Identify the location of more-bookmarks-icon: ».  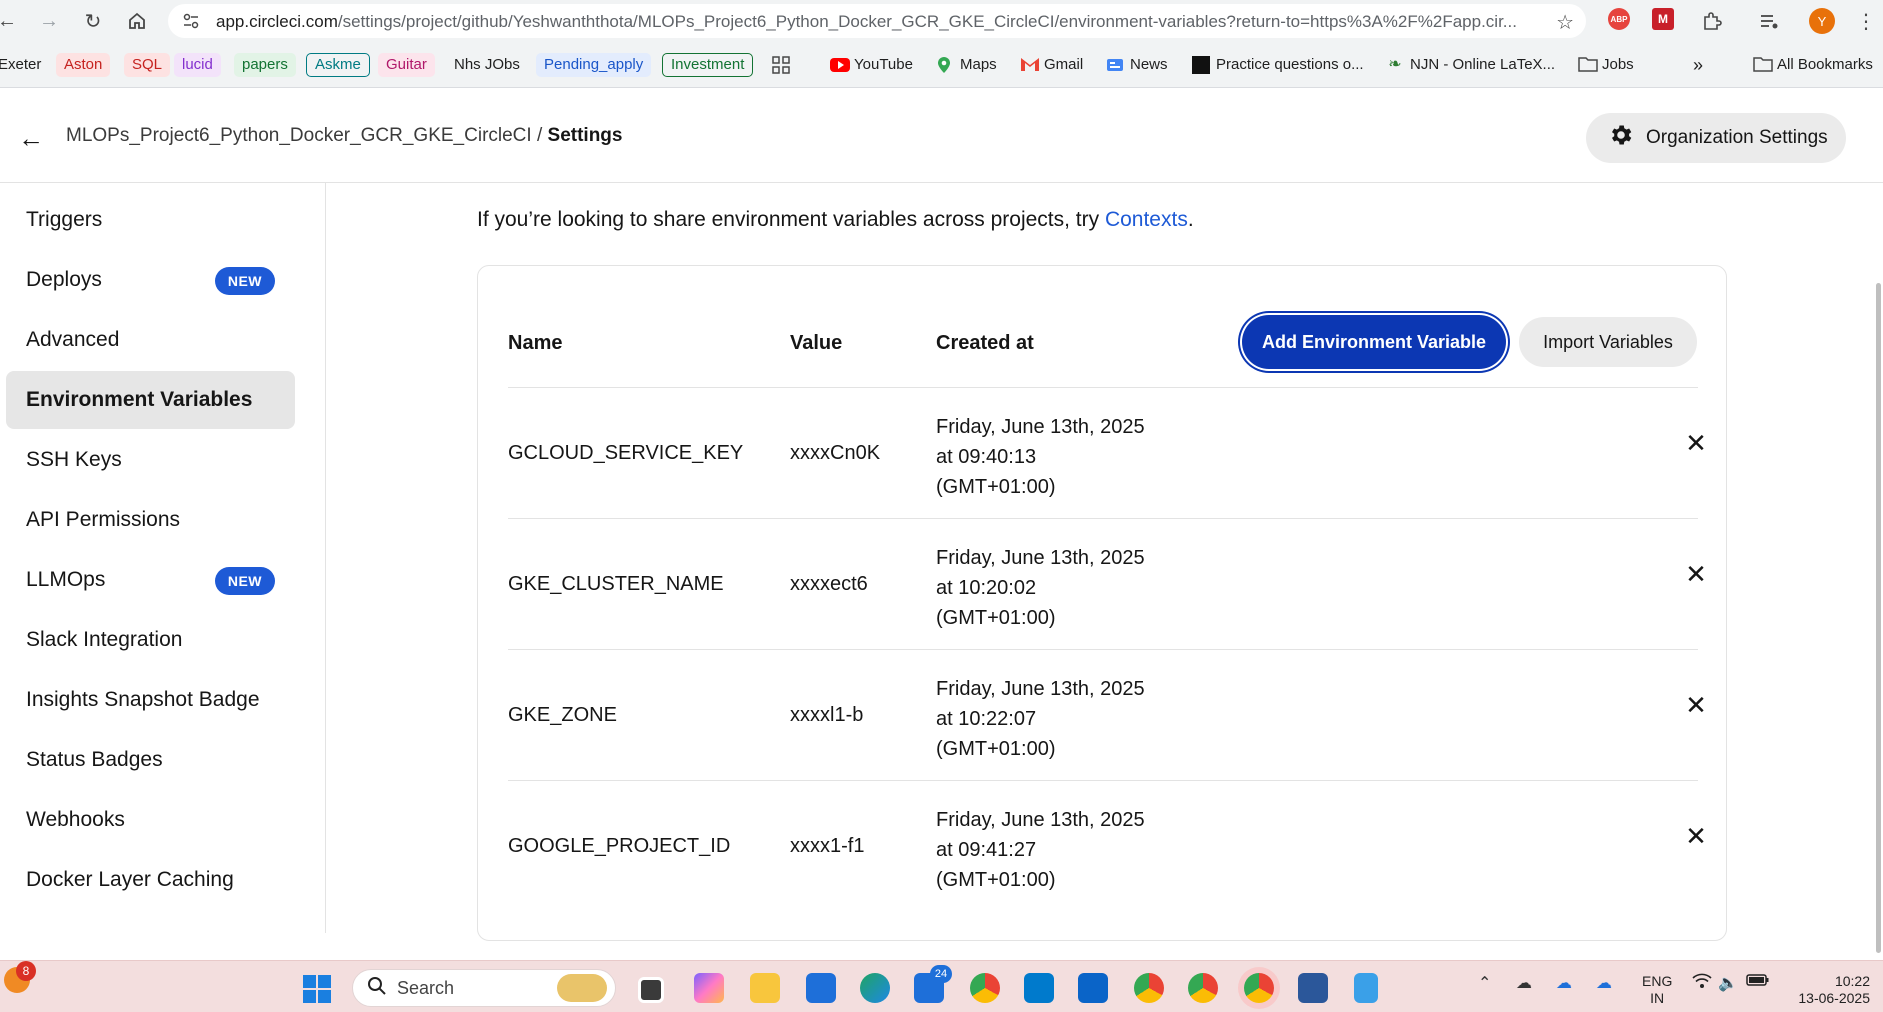
(1698, 65).